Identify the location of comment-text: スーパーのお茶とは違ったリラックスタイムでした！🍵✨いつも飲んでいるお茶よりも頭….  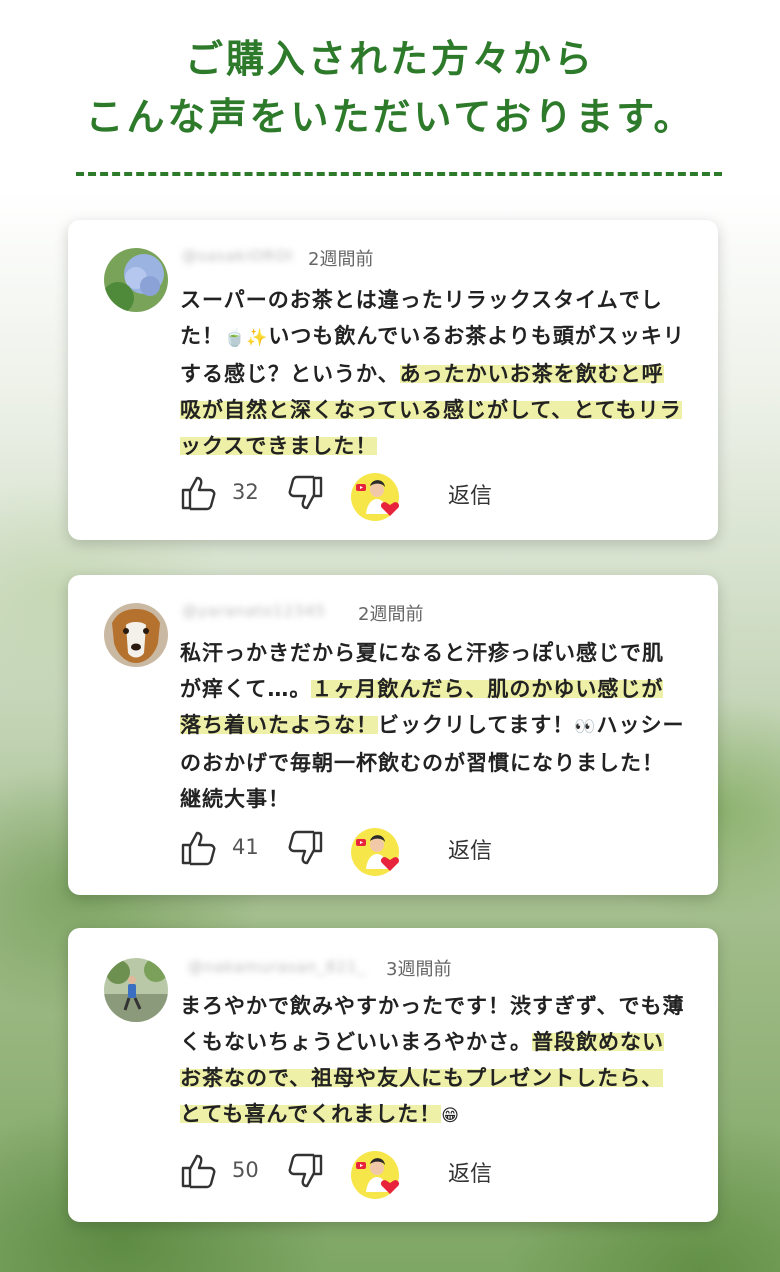
(432, 373).